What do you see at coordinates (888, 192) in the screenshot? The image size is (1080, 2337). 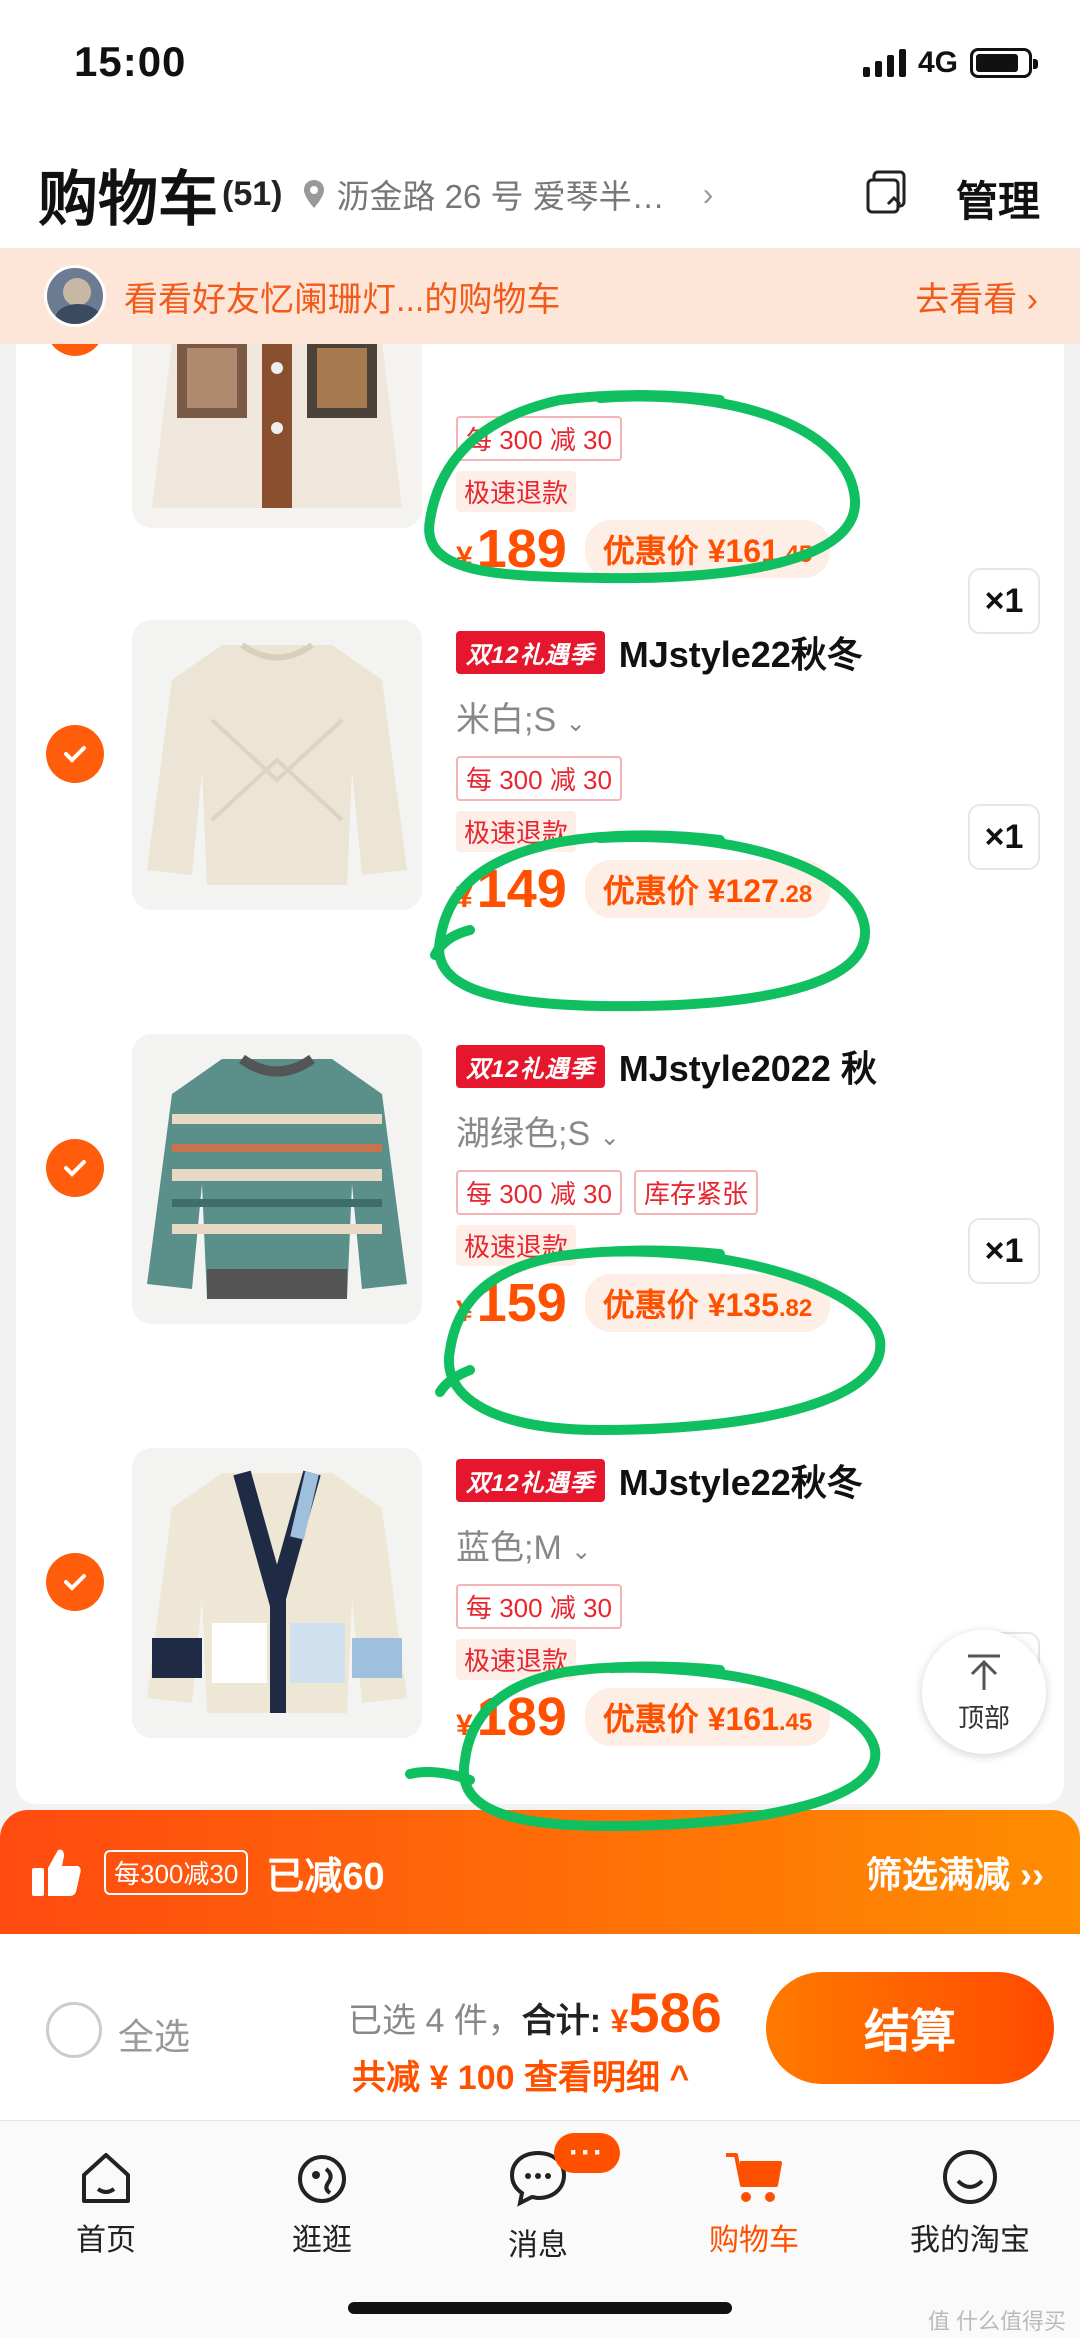 I see `share-cart-icon` at bounding box center [888, 192].